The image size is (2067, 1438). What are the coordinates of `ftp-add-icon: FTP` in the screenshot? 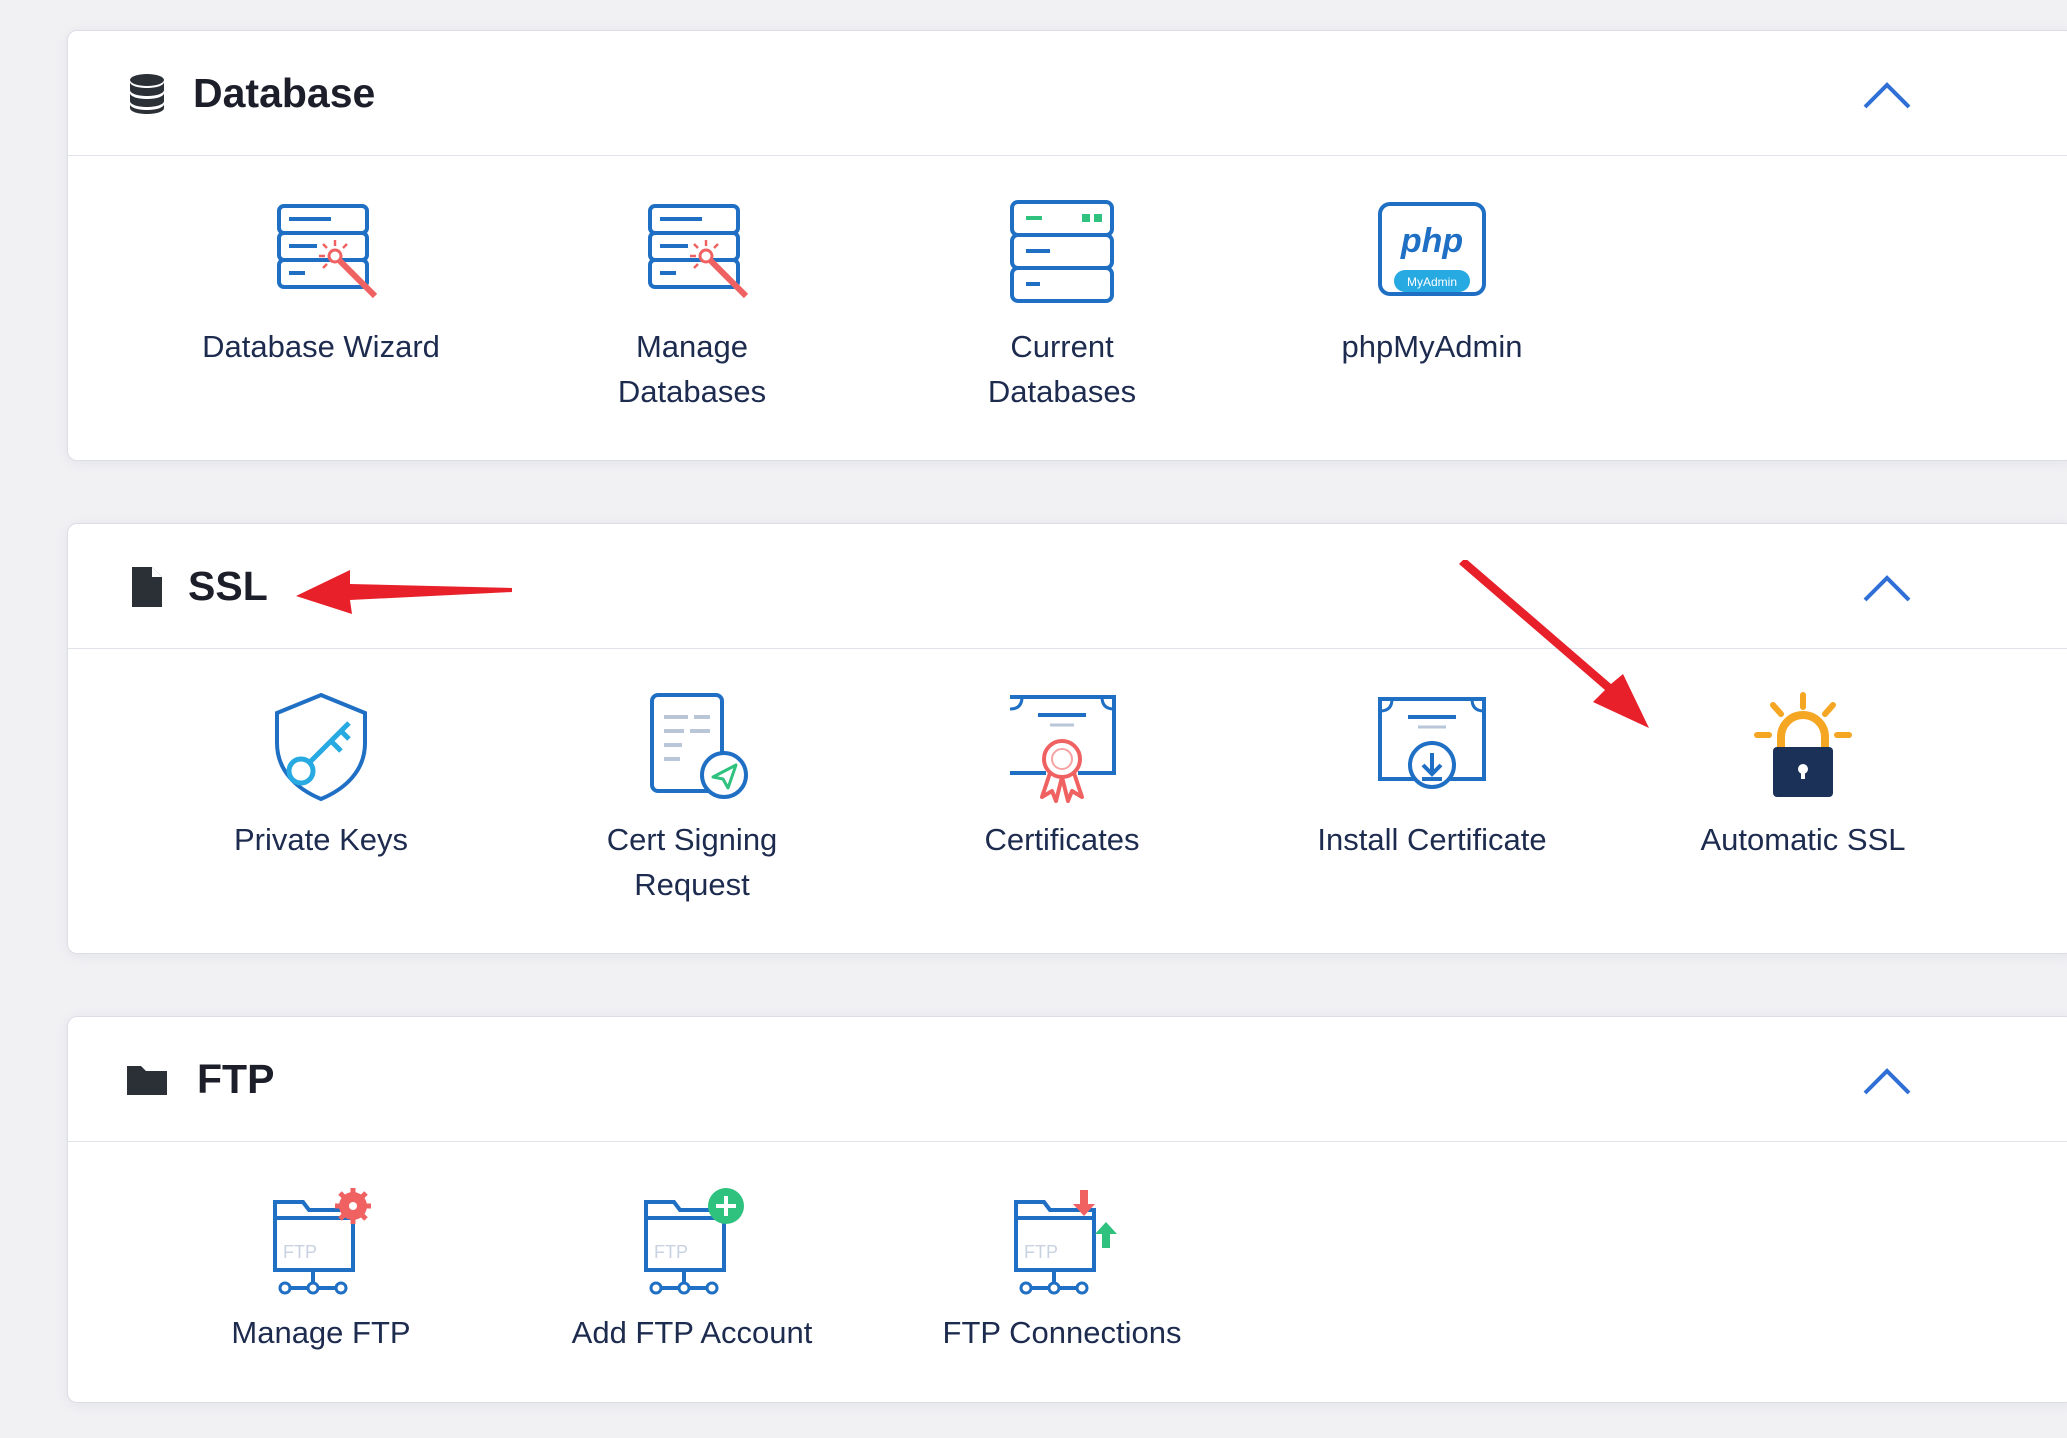 It's located at (694, 1241).